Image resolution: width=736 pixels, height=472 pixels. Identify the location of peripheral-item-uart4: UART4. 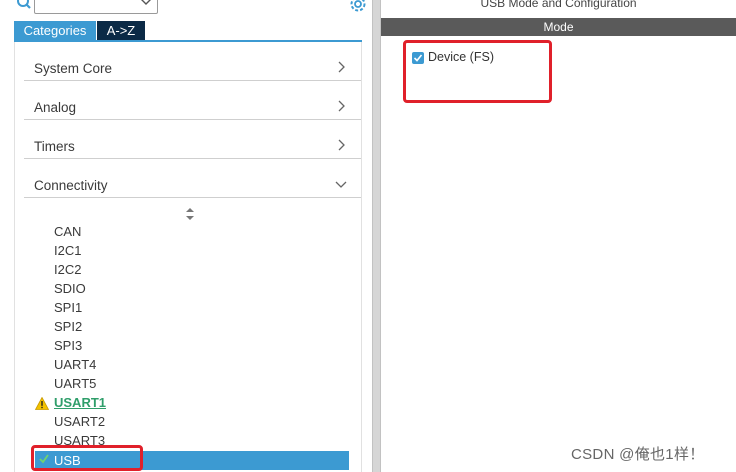
(75, 364).